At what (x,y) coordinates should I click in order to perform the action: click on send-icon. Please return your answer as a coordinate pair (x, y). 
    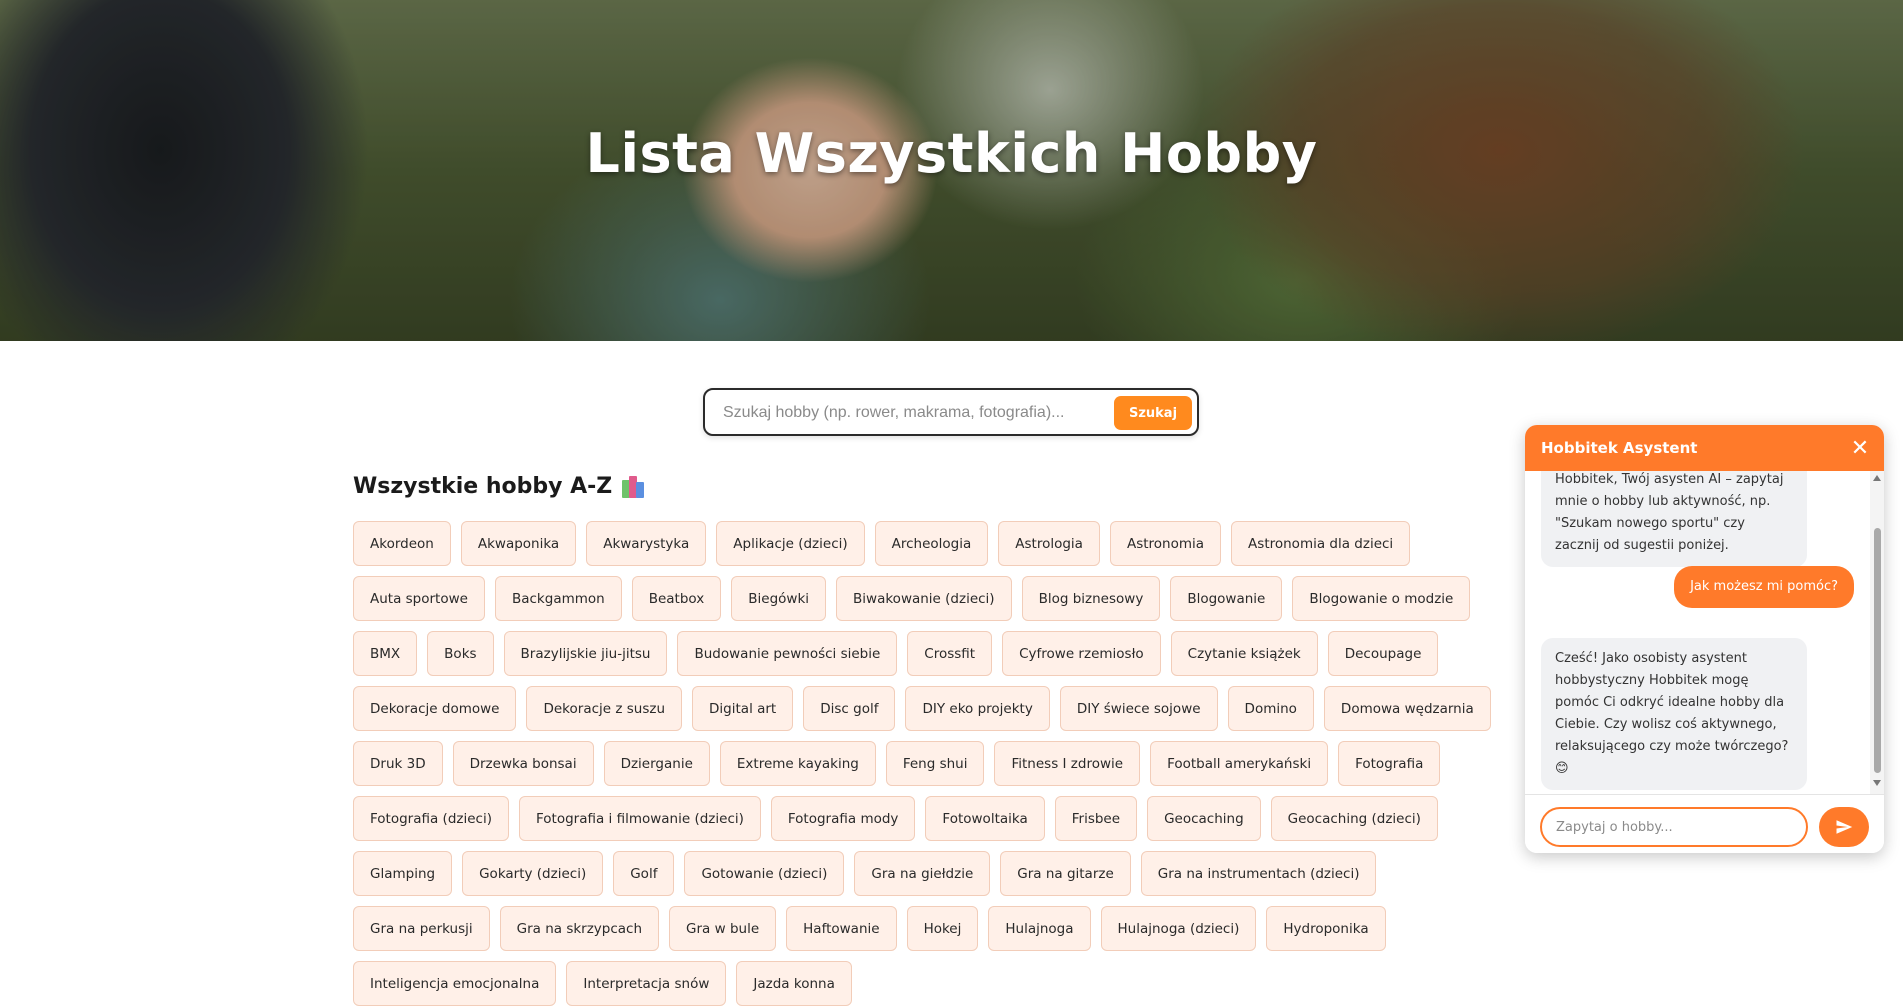
    Looking at the image, I should click on (1844, 827).